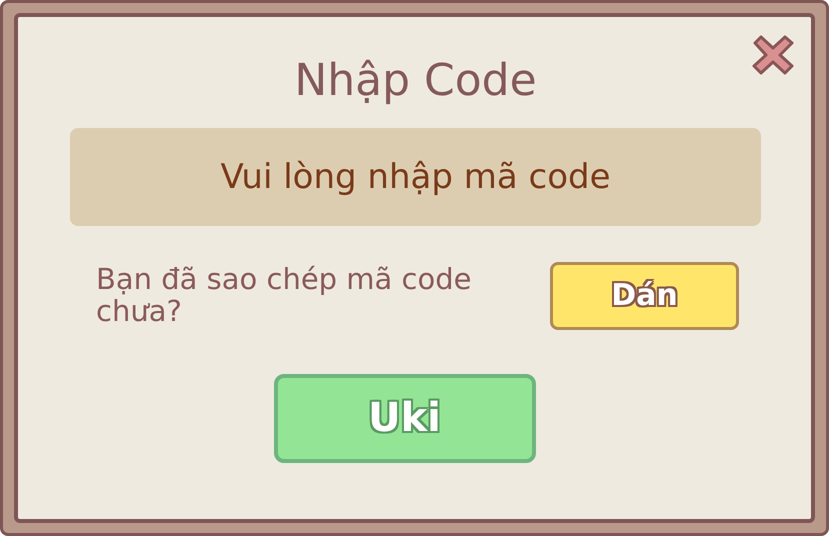 Image resolution: width=829 pixels, height=536 pixels. I want to click on paste-prompt: Bạn đã sao chép mã code chưa?, so click(284, 296).